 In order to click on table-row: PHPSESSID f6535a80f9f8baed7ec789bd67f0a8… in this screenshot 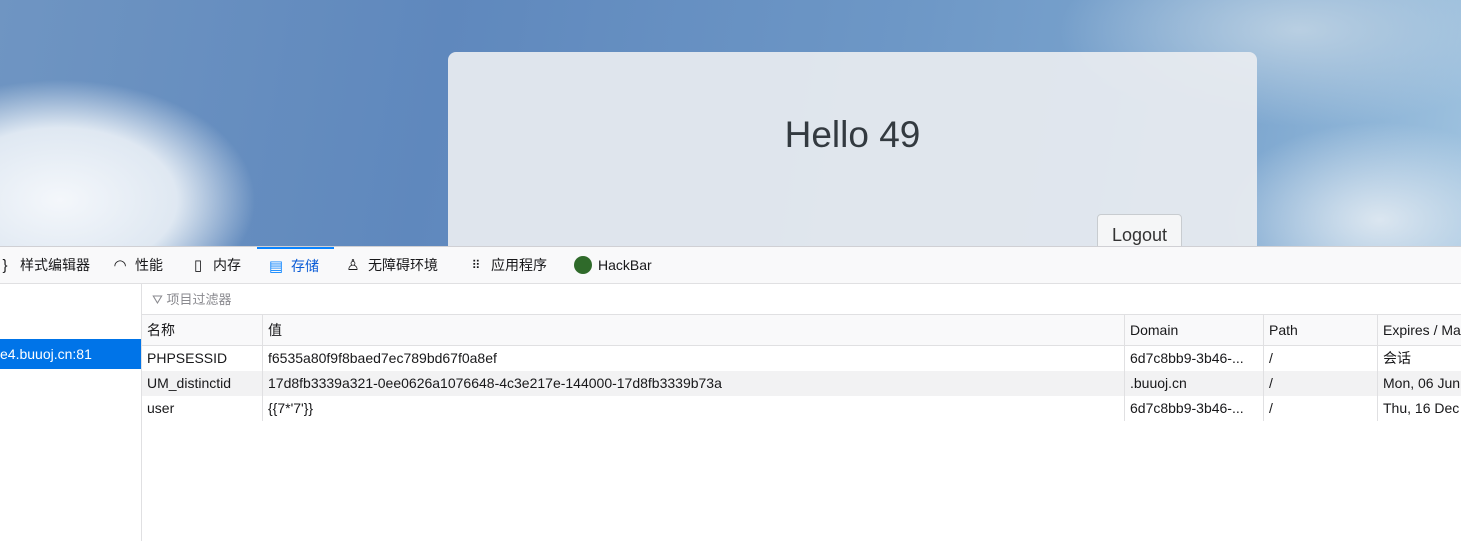, I will do `click(801, 358)`.